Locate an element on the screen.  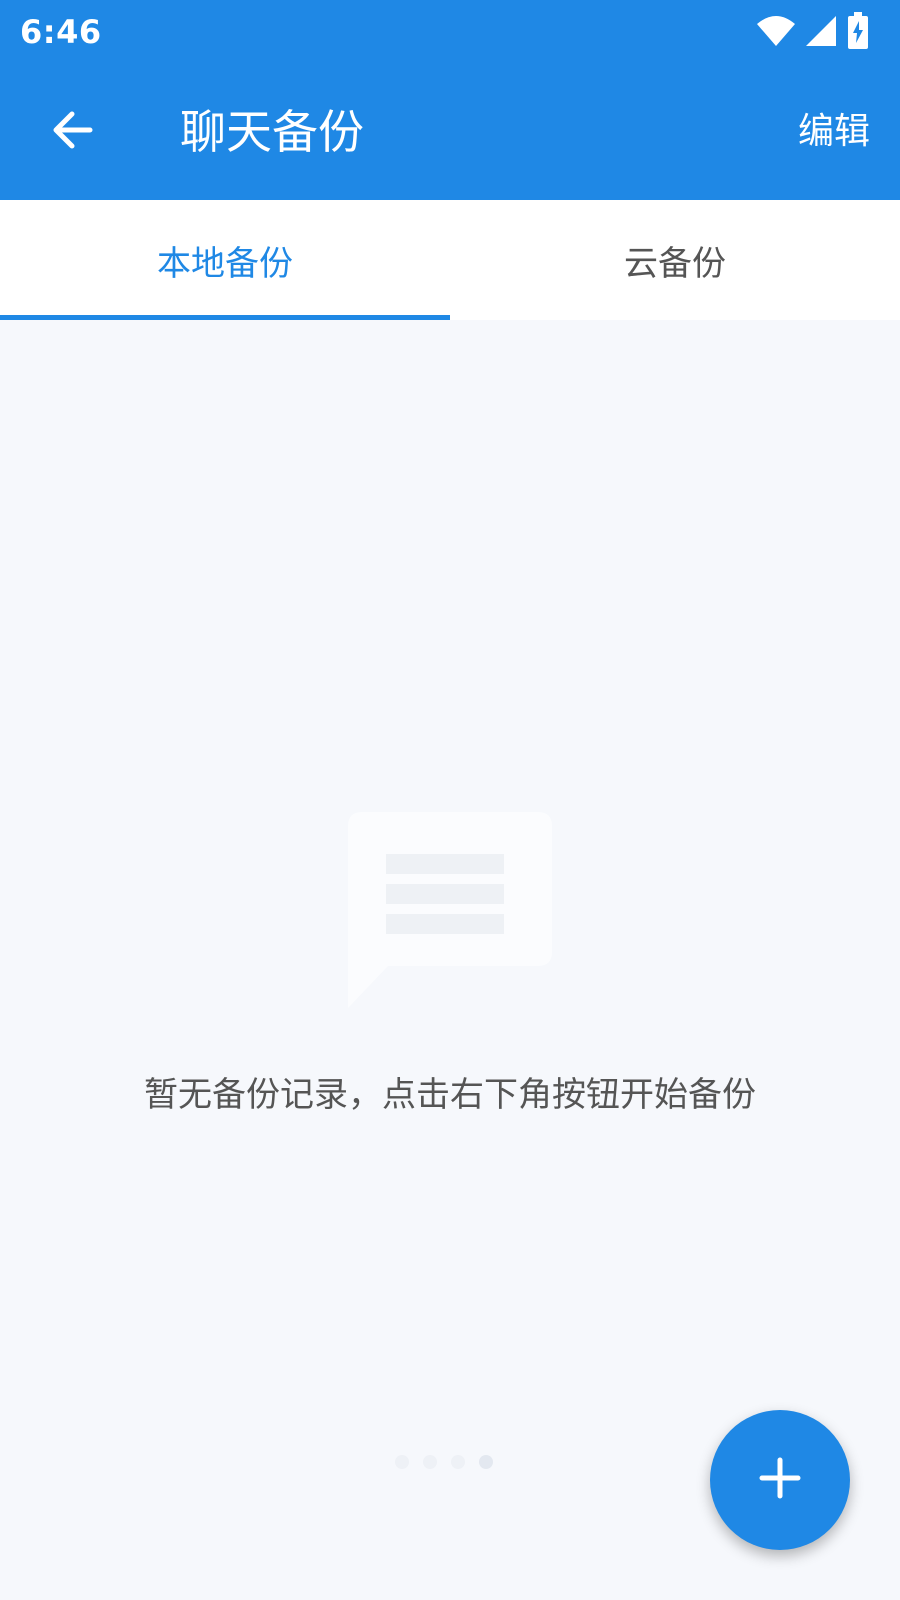
arrow-left-icon is located at coordinates (72, 132).